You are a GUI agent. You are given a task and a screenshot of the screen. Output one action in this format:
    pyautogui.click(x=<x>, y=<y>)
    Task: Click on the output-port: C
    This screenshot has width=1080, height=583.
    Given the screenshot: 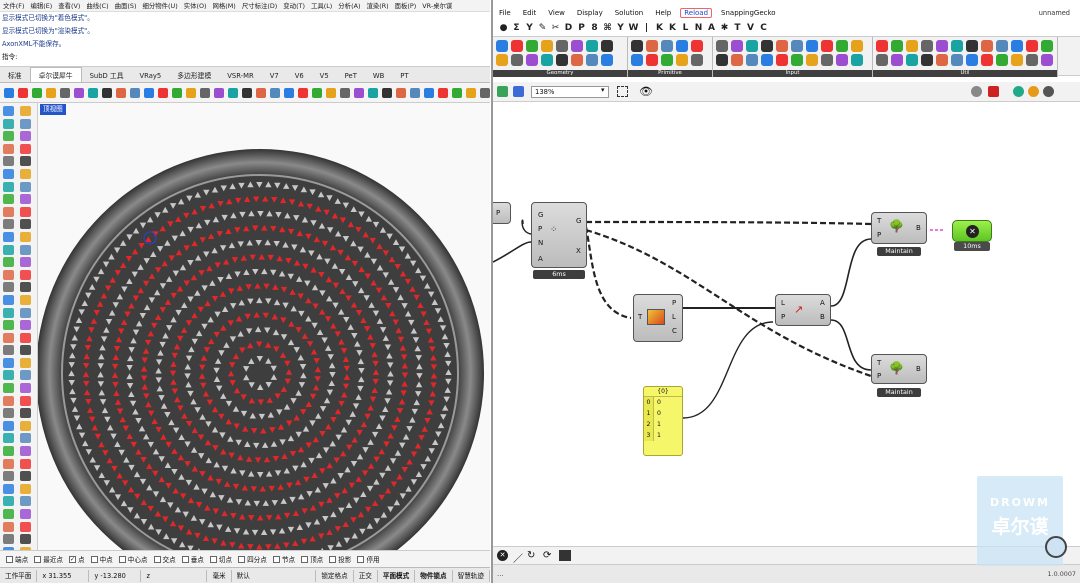 What is the action you would take?
    pyautogui.click(x=674, y=331)
    